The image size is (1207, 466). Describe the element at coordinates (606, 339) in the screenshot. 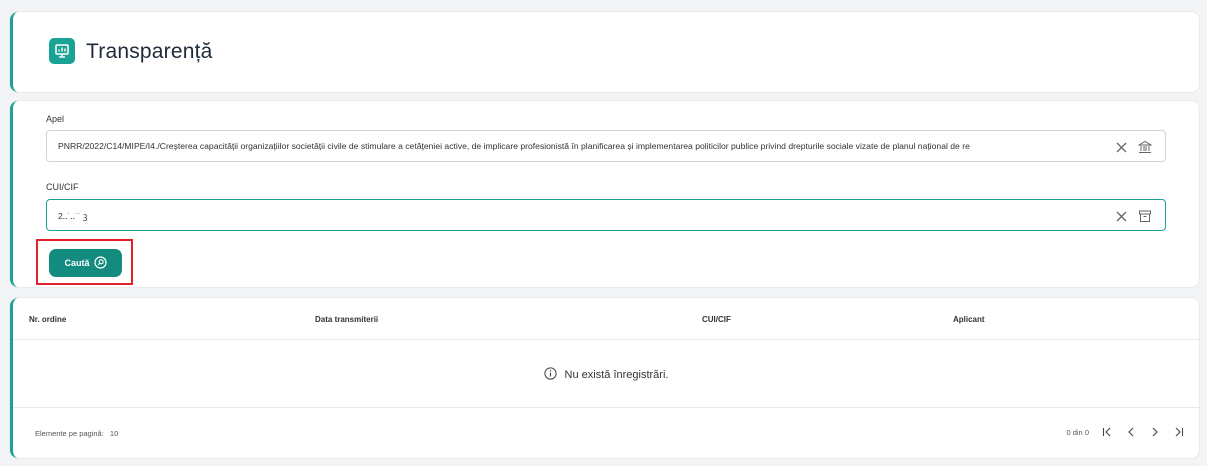

I see `header-divider` at that location.